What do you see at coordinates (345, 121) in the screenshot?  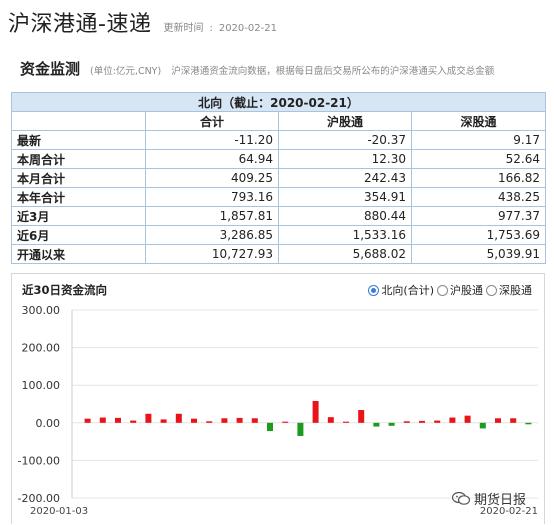 I see `column-header-shanghai: 沪股通` at bounding box center [345, 121].